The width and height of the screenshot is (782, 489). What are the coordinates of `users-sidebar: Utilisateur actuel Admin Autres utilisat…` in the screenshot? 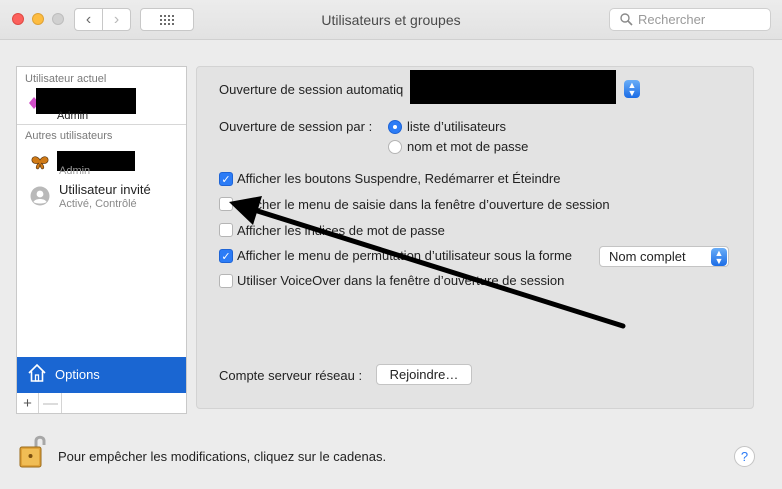 It's located at (101, 229).